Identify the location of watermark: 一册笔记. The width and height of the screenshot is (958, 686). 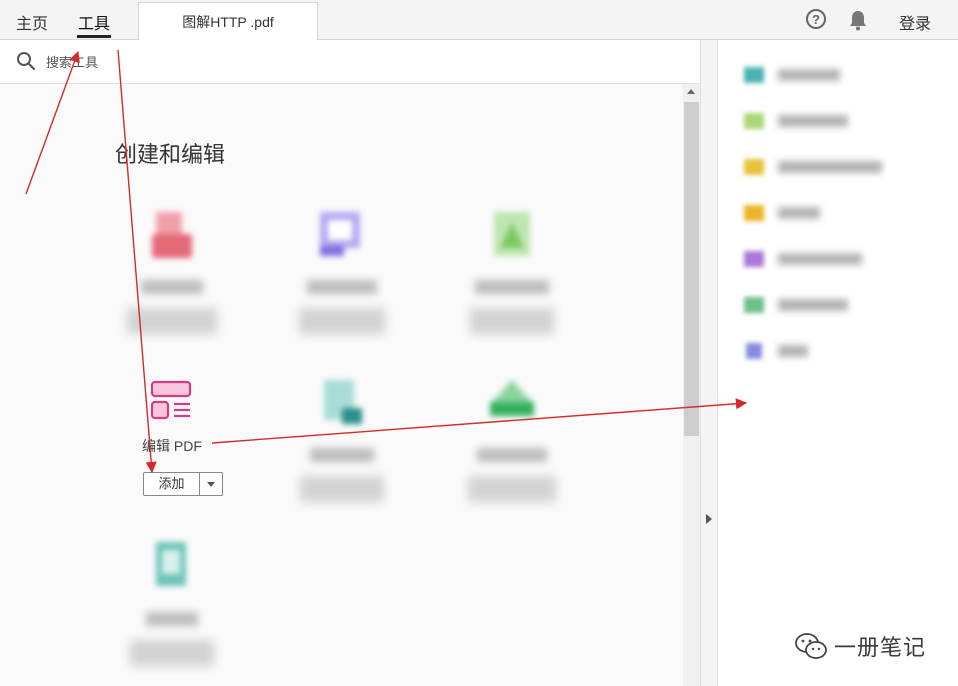
(860, 646).